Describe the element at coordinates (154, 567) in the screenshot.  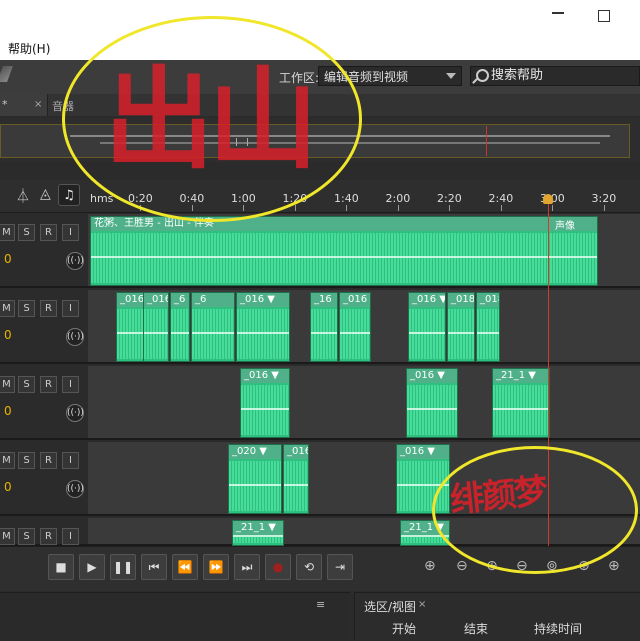
I see `go-to-start-button: ⏮` at that location.